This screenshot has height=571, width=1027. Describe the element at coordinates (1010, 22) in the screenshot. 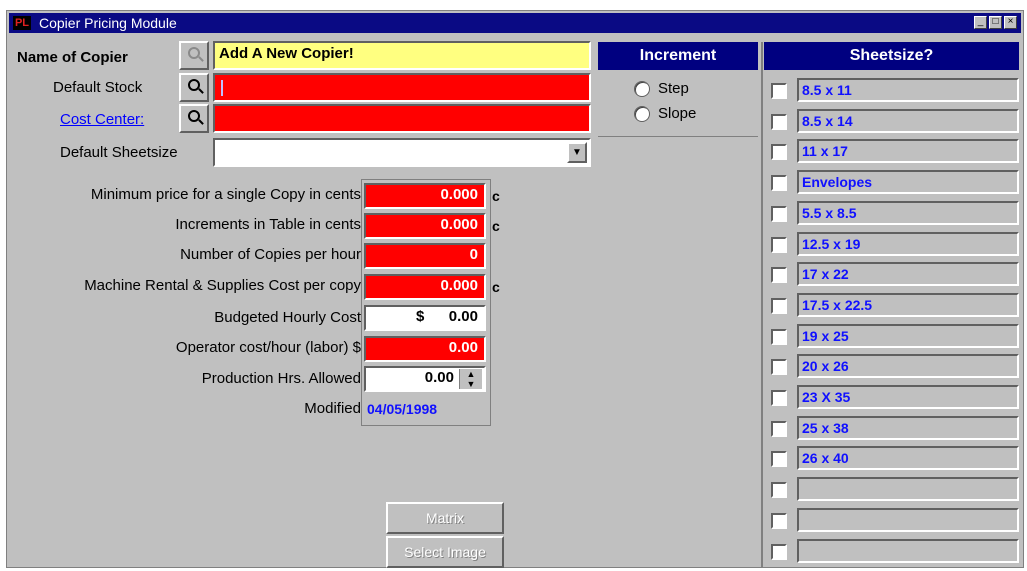

I see `close-button: ×` at that location.